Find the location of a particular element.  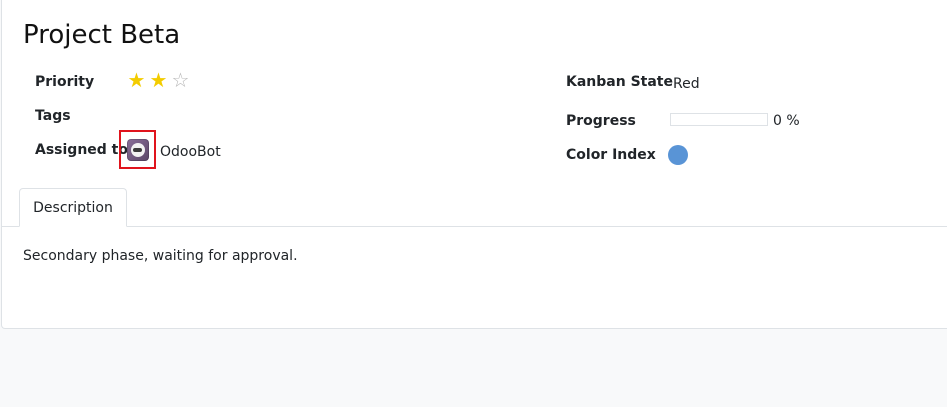

priority-label: Priority is located at coordinates (65, 82).